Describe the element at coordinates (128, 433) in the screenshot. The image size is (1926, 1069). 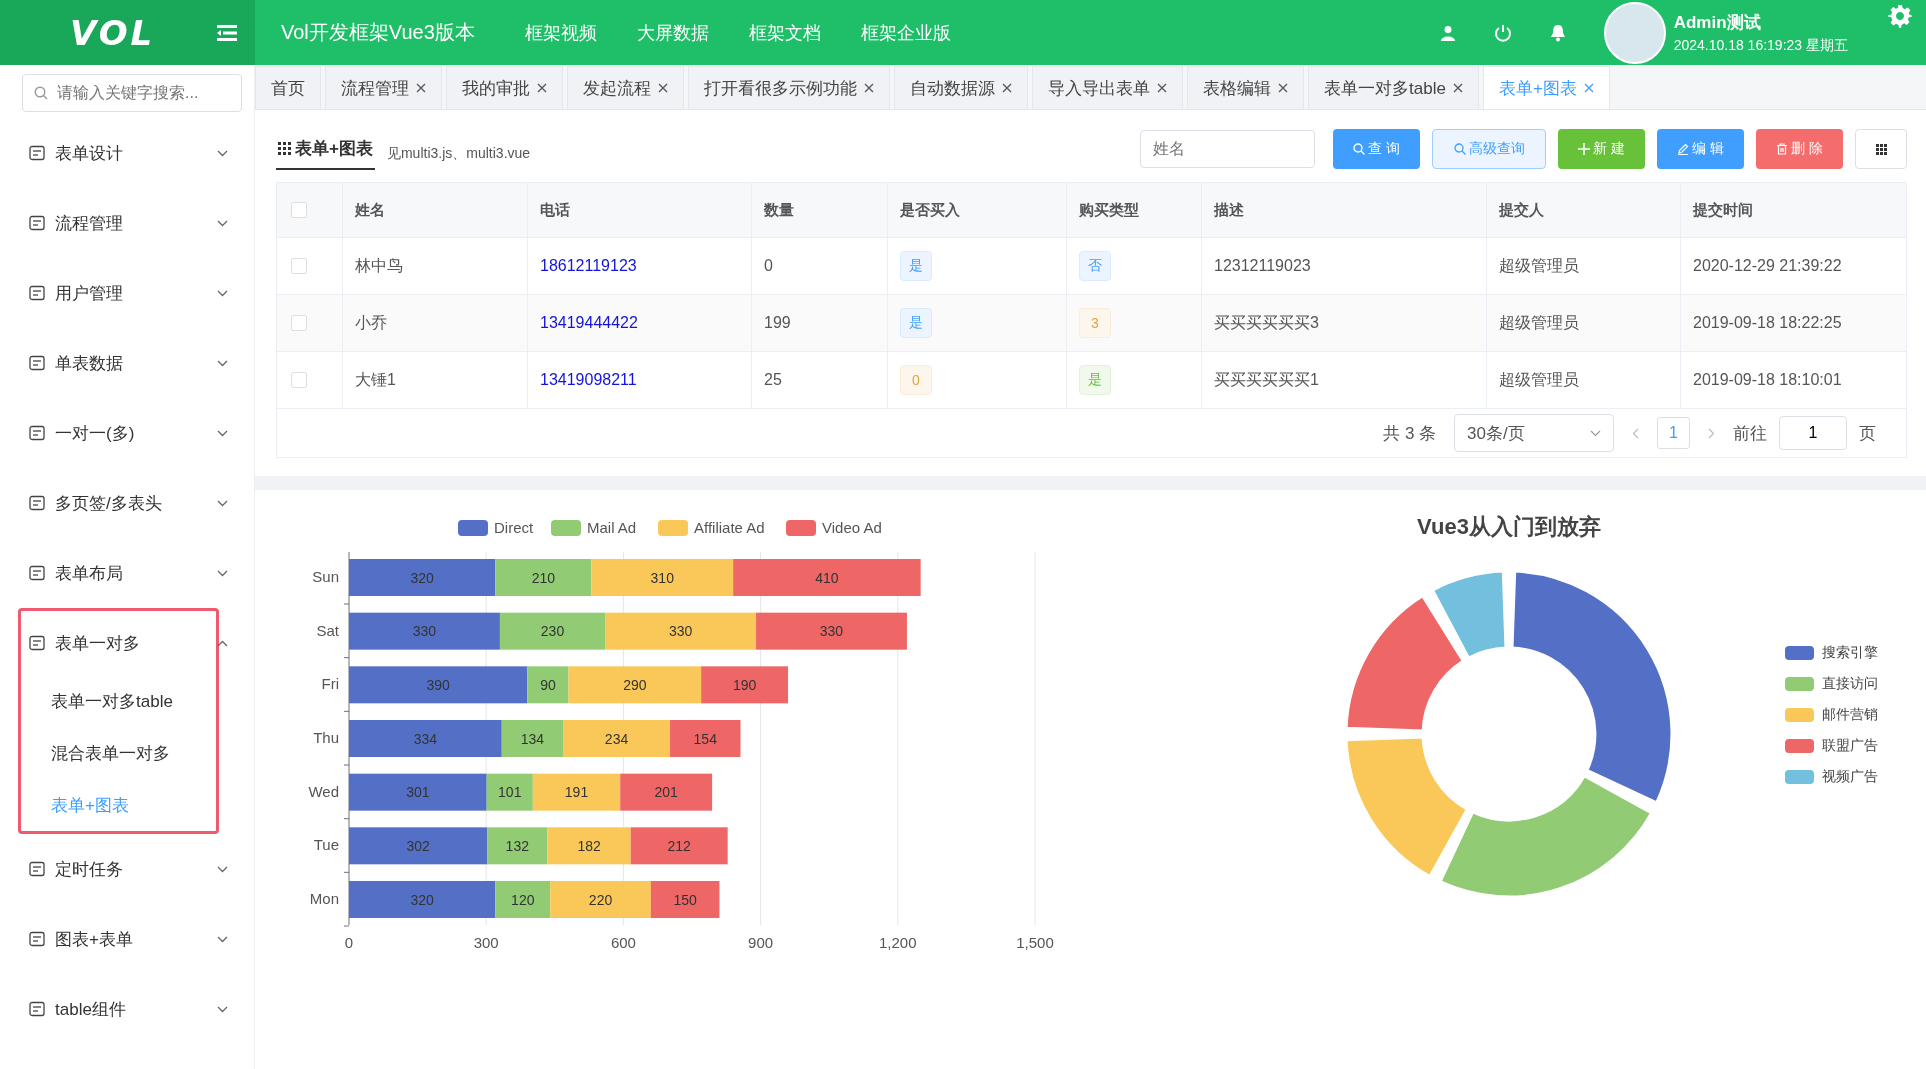
I see `sidebar-item: 一对一(多)` at that location.